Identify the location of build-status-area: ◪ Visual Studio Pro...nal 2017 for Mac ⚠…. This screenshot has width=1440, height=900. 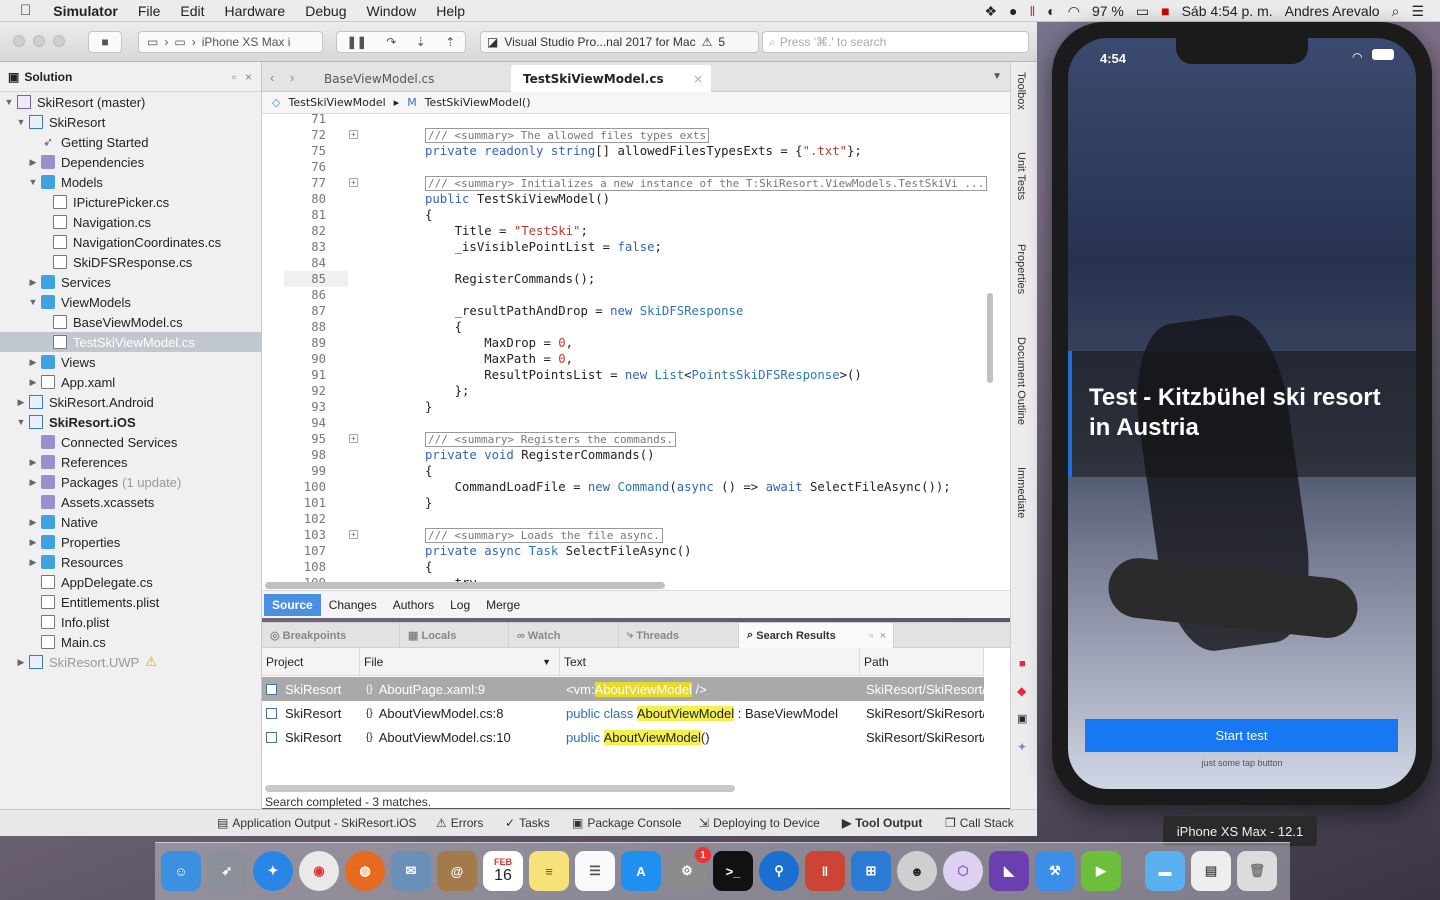
(619, 42).